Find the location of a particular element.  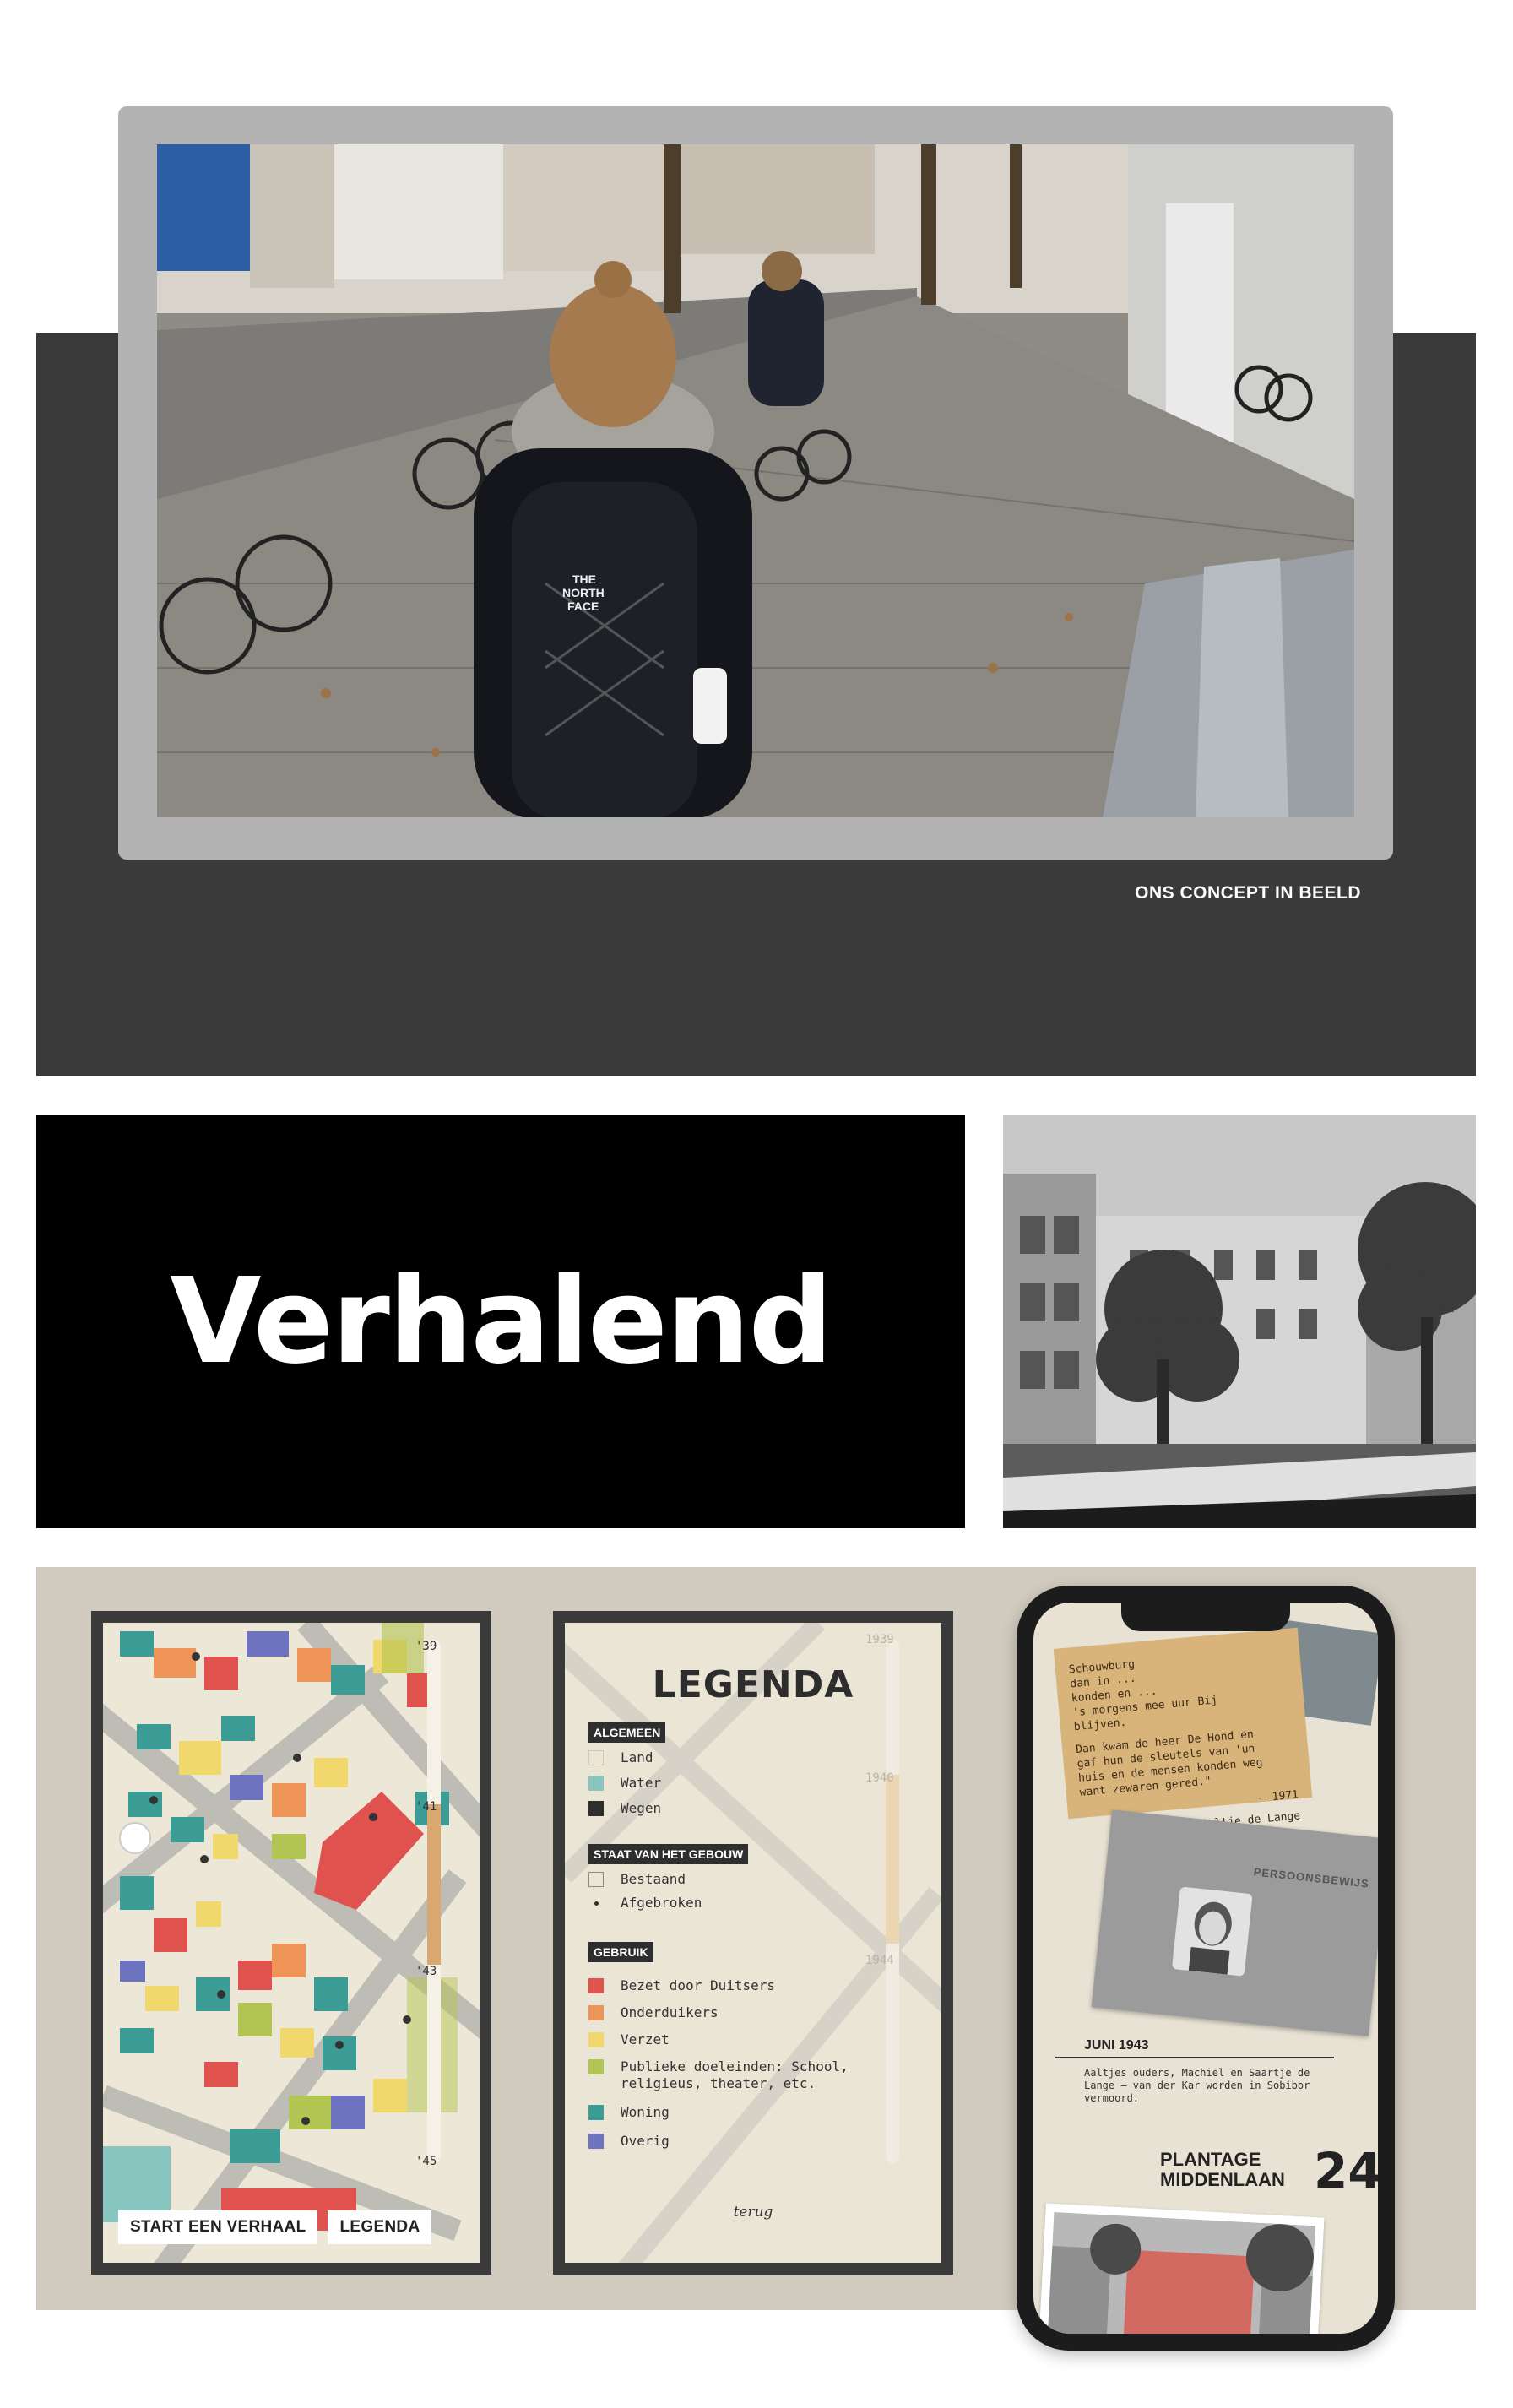

legend-year-1940: 1940 is located at coordinates (879, 1778).